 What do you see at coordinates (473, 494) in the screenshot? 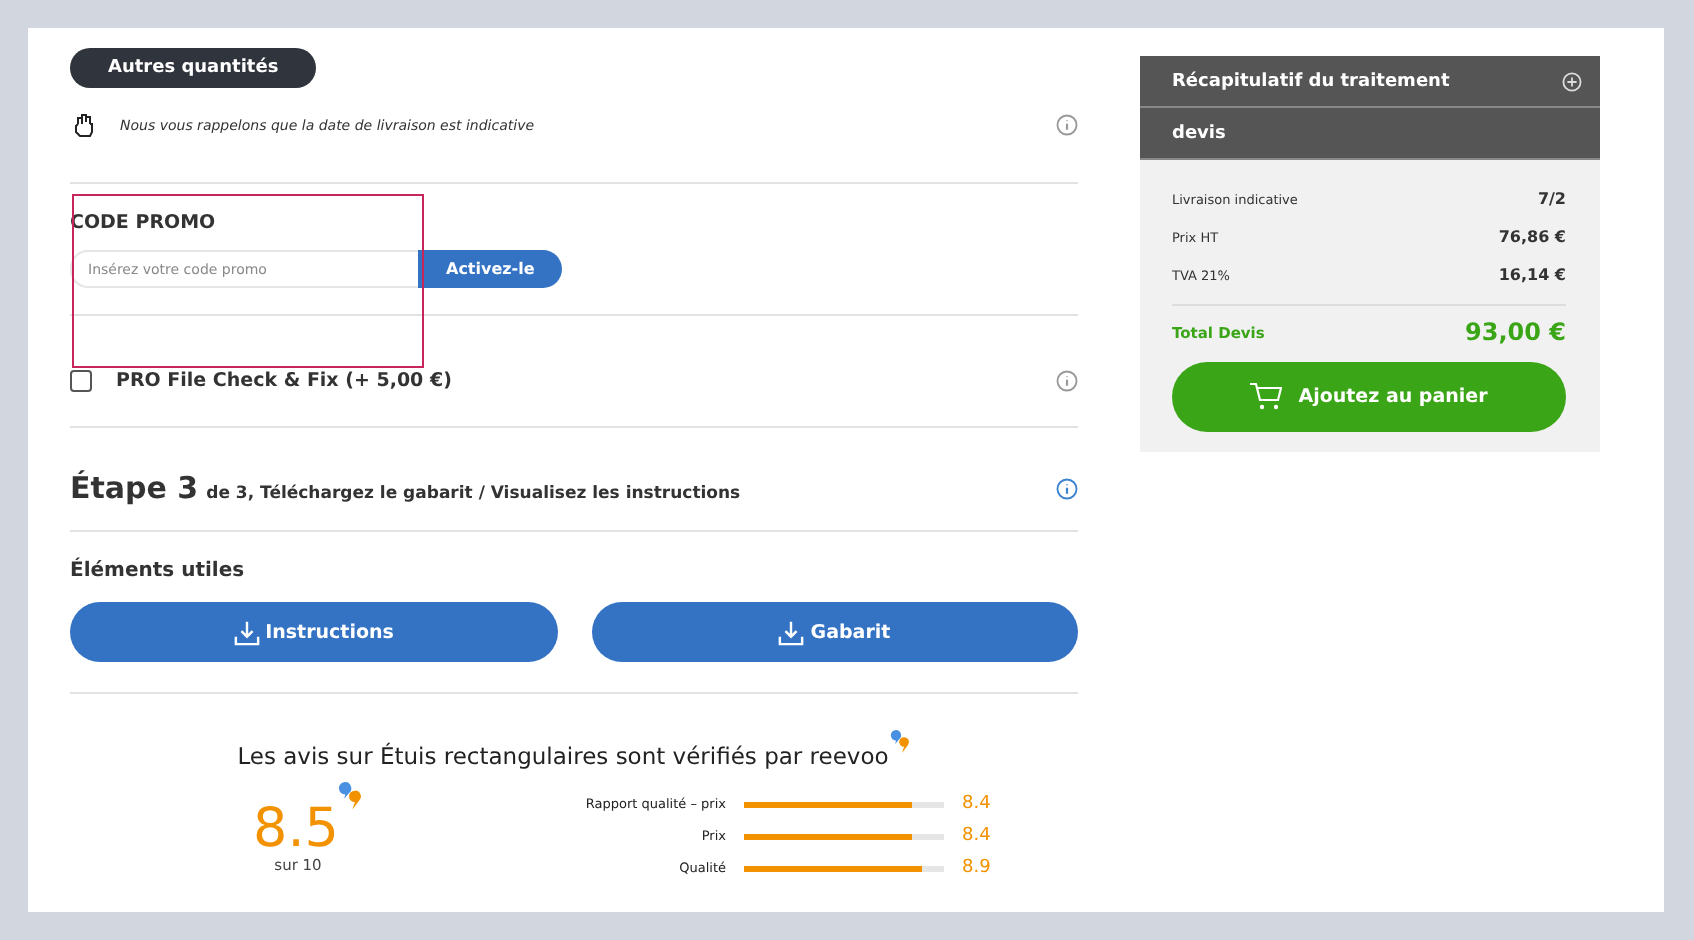
I see `step-subtitle: de 3, Téléchargez le gabarit / Visualisez les instructions` at bounding box center [473, 494].